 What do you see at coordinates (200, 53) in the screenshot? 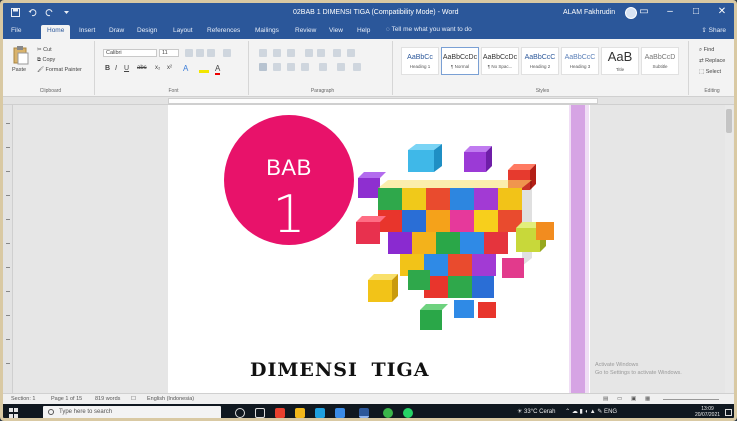
I see `shrink-font-icon` at bounding box center [200, 53].